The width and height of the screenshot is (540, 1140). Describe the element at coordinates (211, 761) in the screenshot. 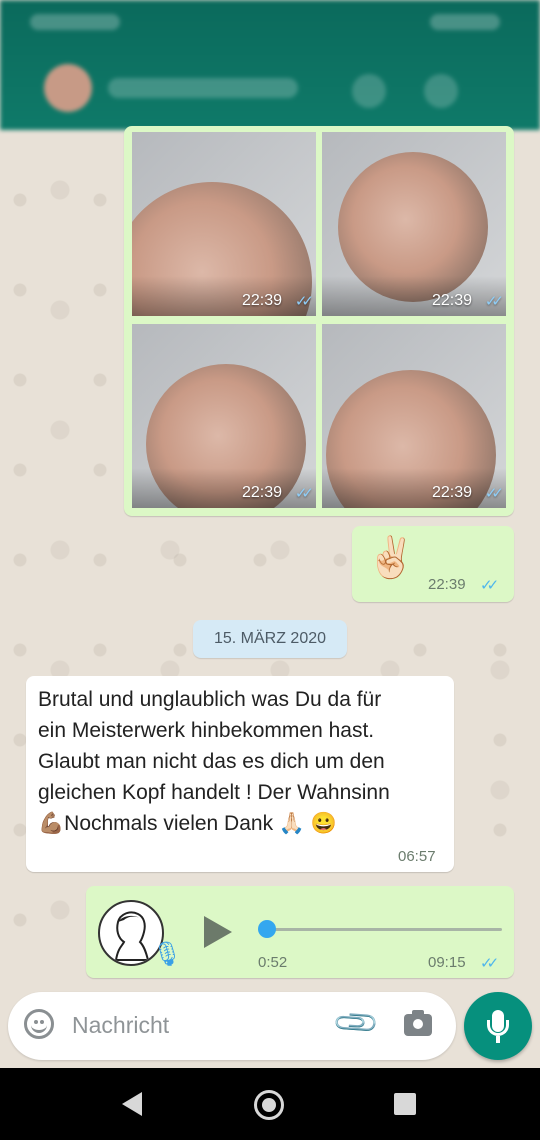

I see `message-line: Glaubt man nicht das es dich um den` at that location.